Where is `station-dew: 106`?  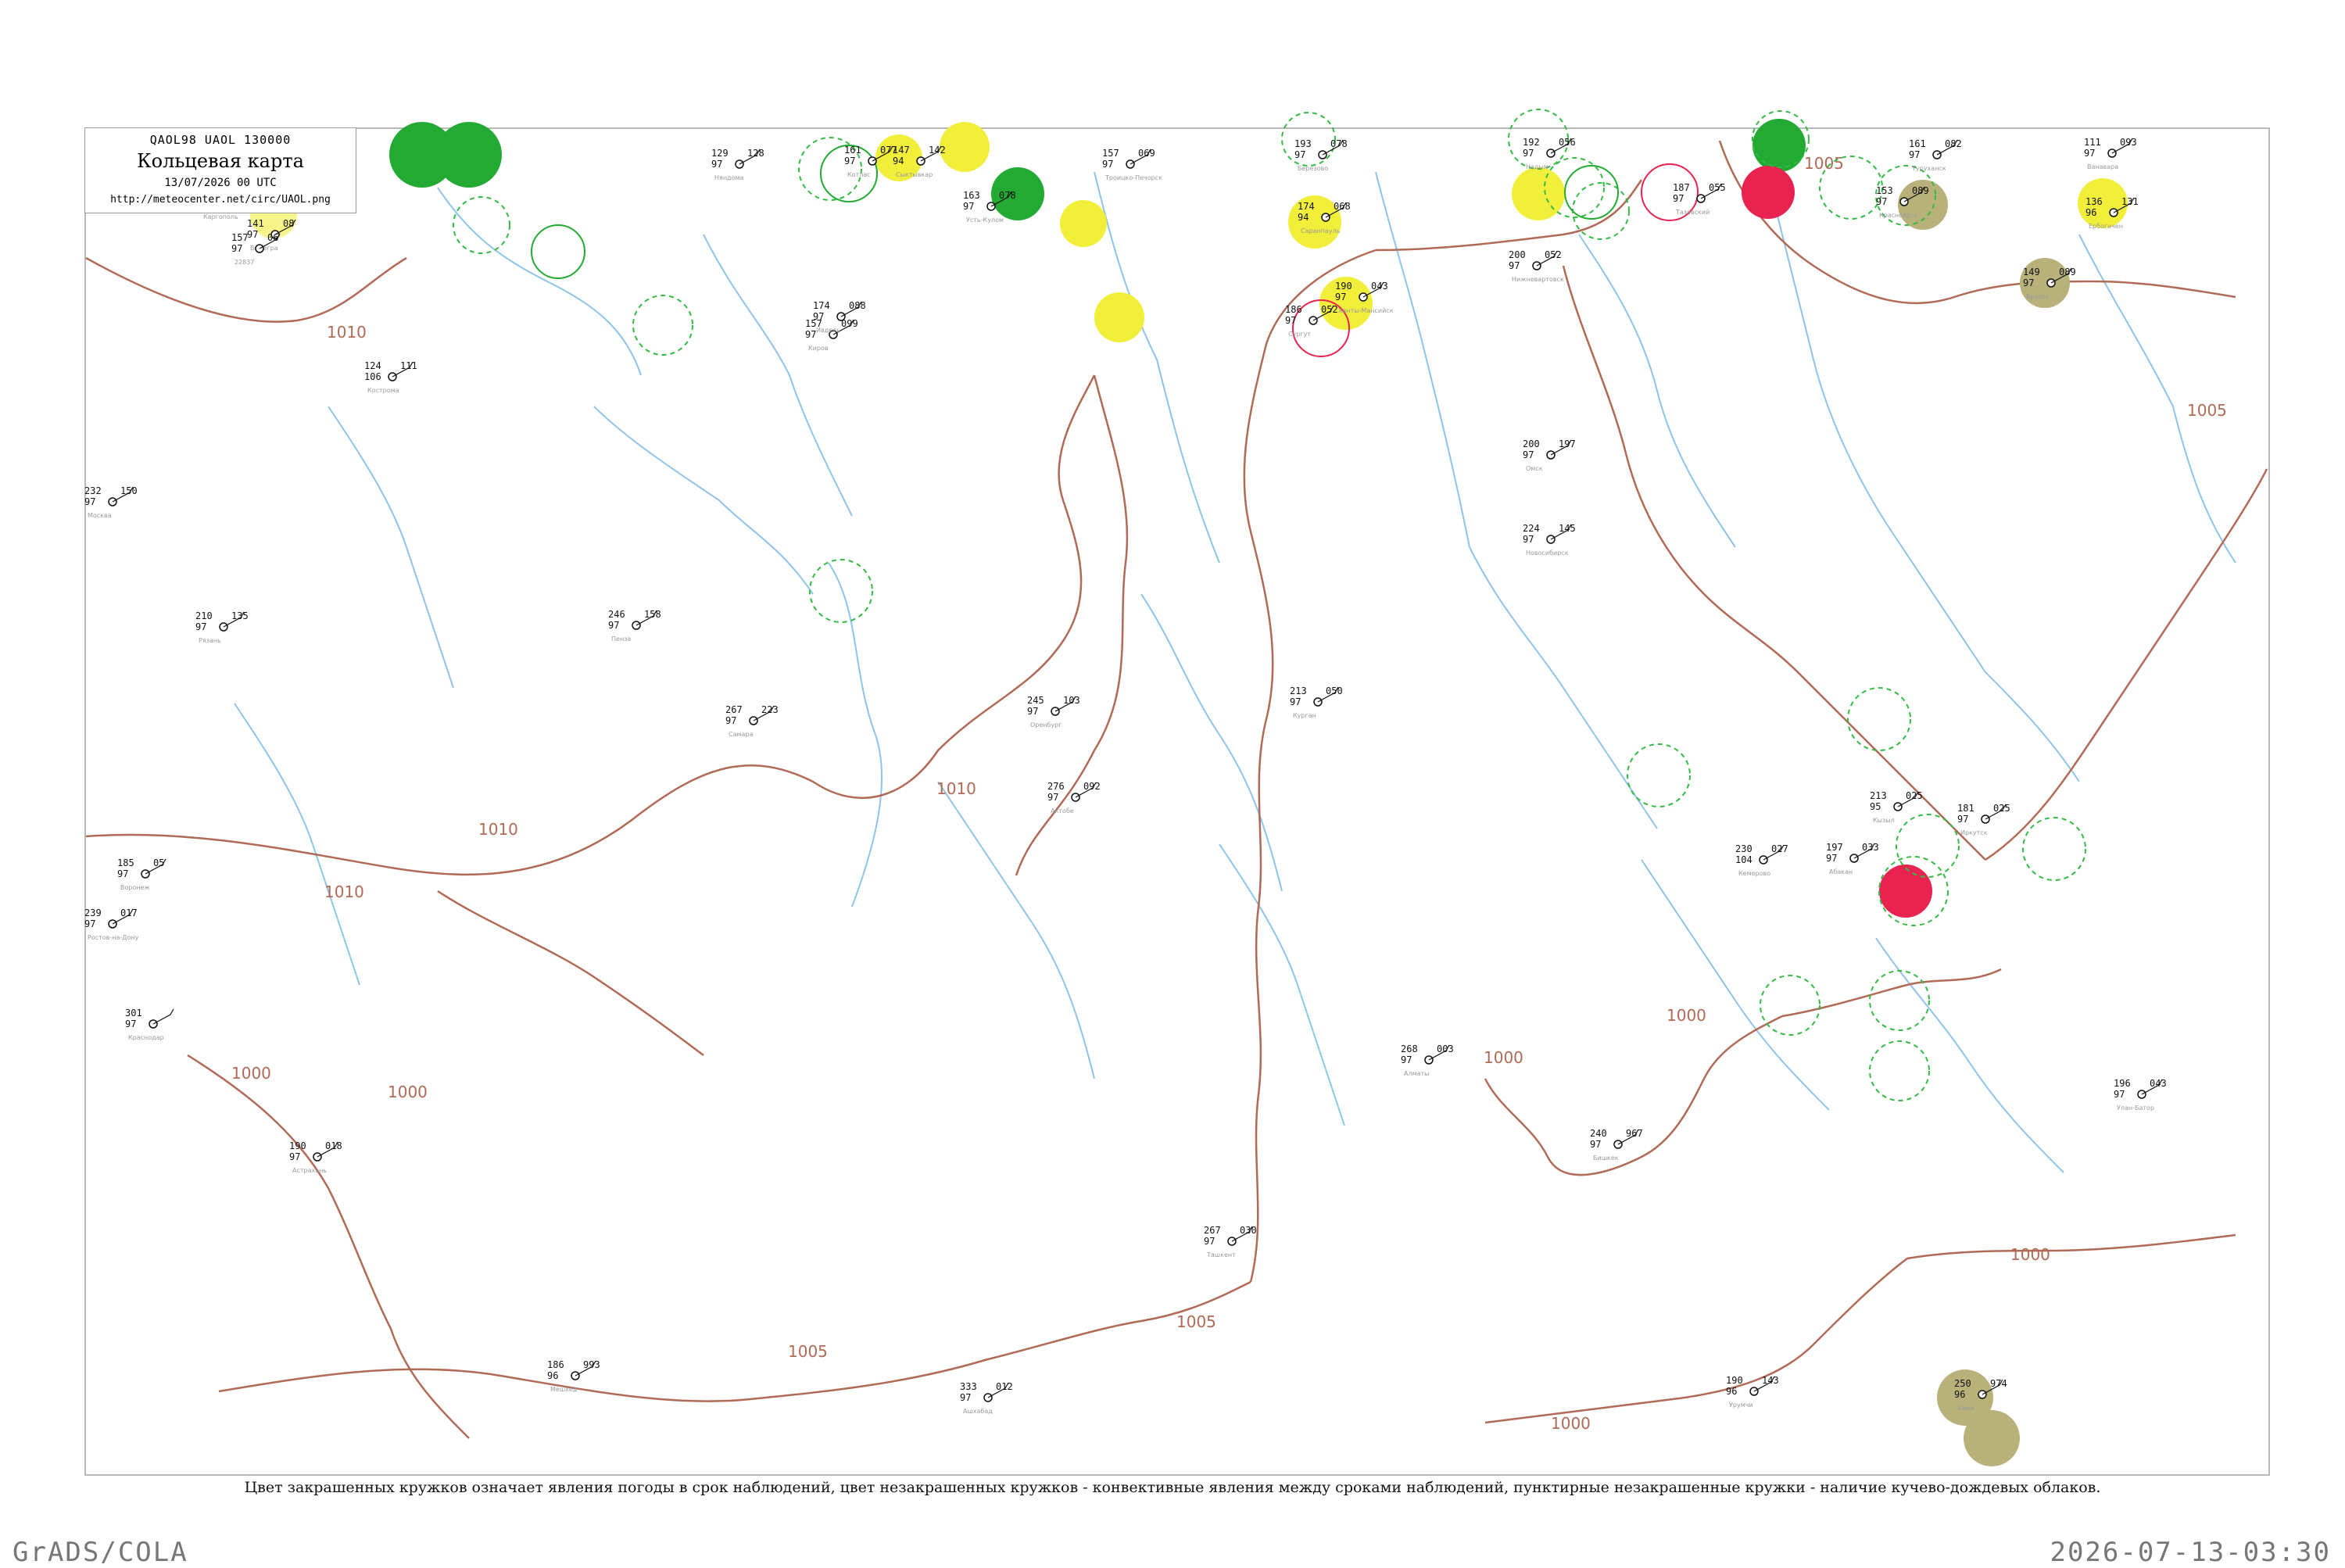 station-dew: 106 is located at coordinates (372, 376).